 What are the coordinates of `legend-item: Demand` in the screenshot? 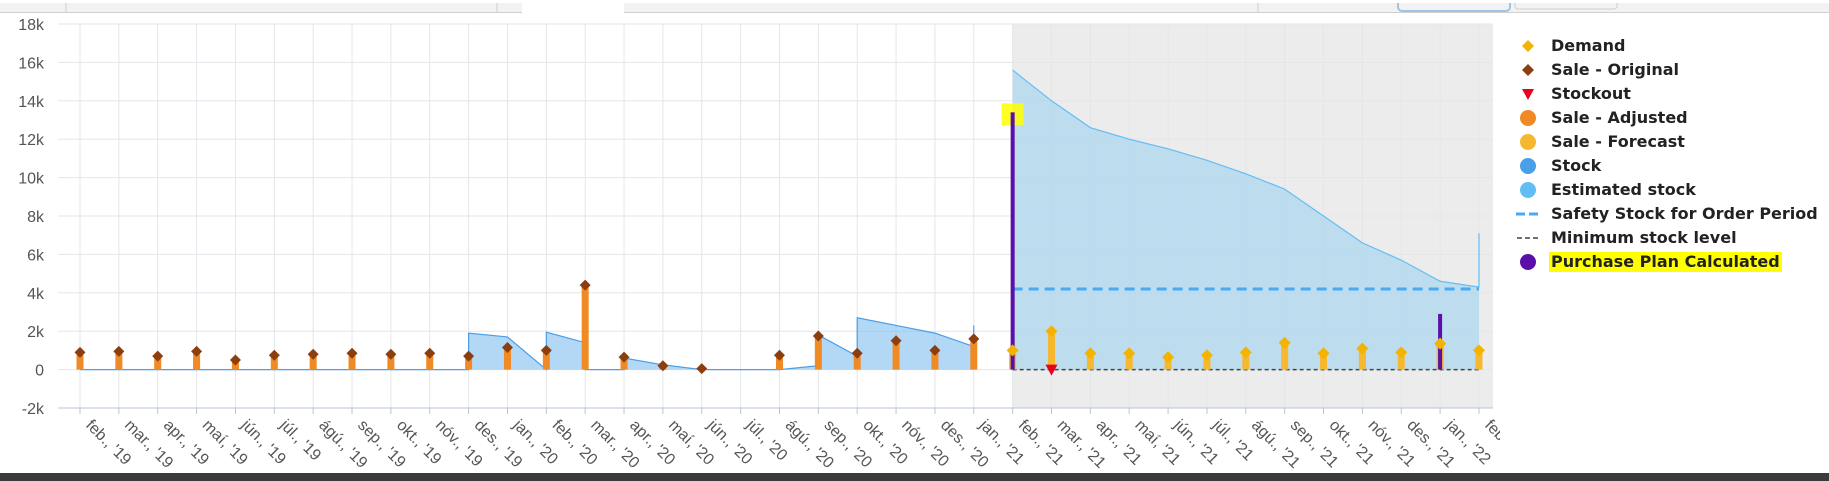 It's located at (1667, 46).